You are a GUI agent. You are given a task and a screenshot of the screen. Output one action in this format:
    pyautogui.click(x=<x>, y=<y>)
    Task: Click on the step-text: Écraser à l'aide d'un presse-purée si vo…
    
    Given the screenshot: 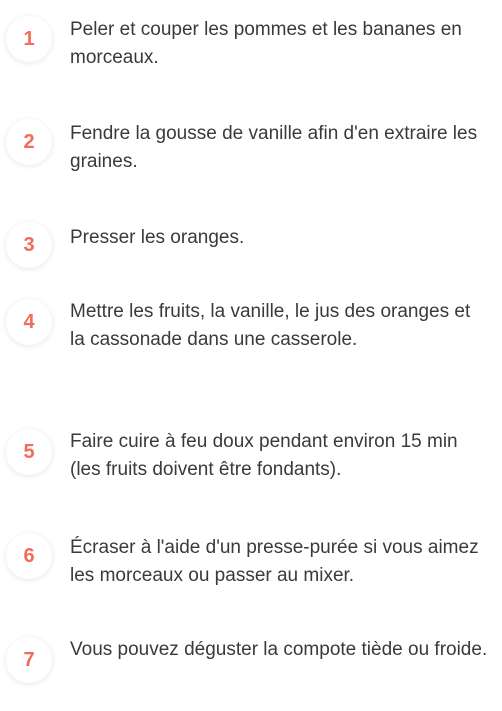 What is the action you would take?
    pyautogui.click(x=274, y=561)
    